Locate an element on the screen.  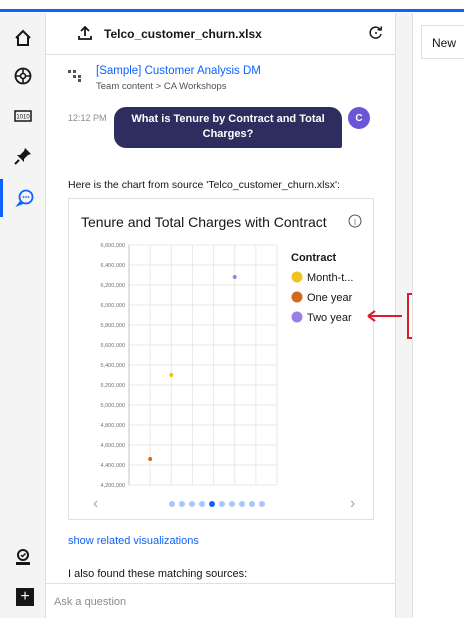
home-button is located at coordinates (23, 38).